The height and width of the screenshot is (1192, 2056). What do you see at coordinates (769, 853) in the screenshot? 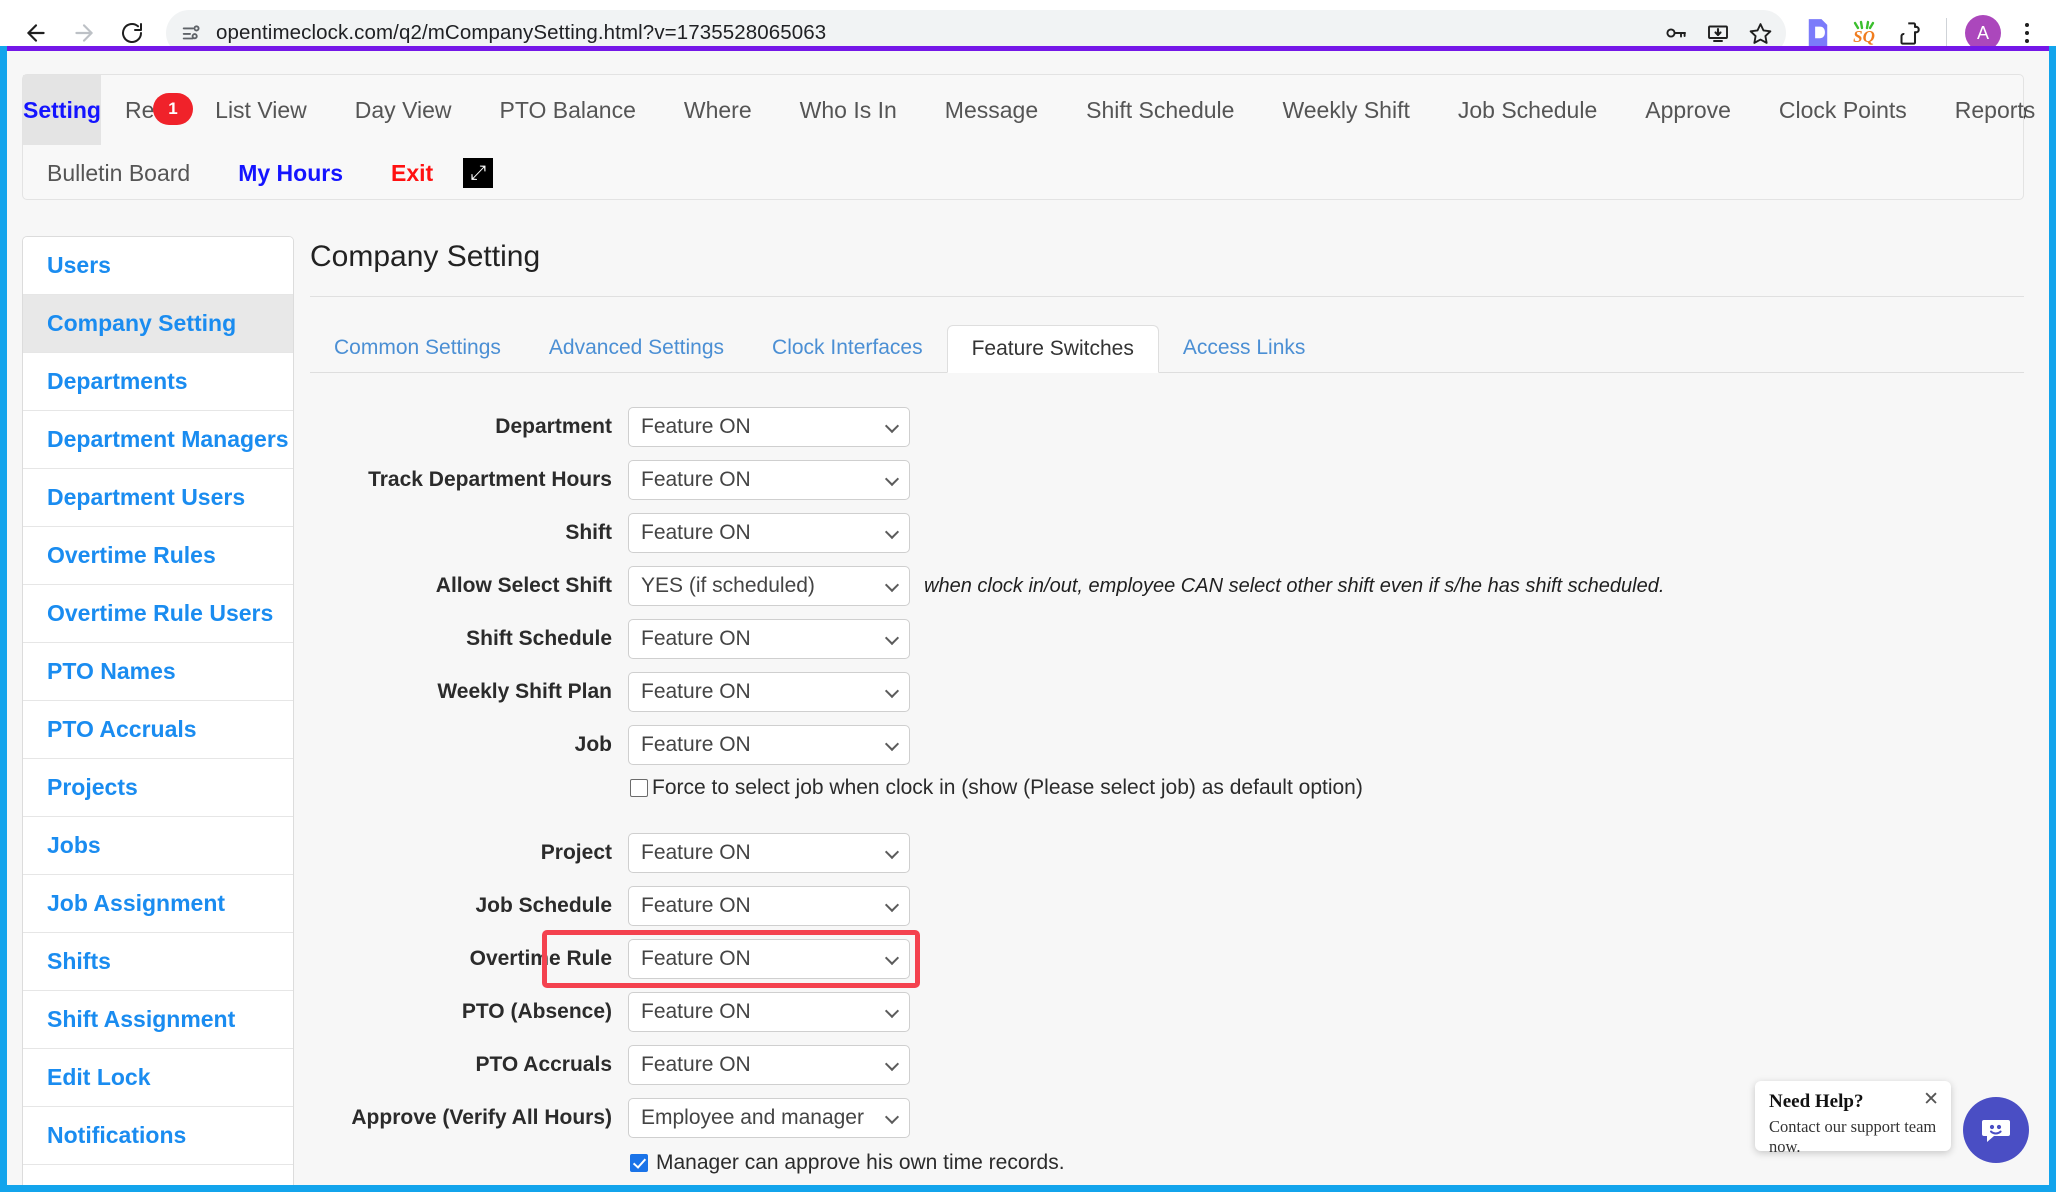
I see `select-project: Feature ON` at bounding box center [769, 853].